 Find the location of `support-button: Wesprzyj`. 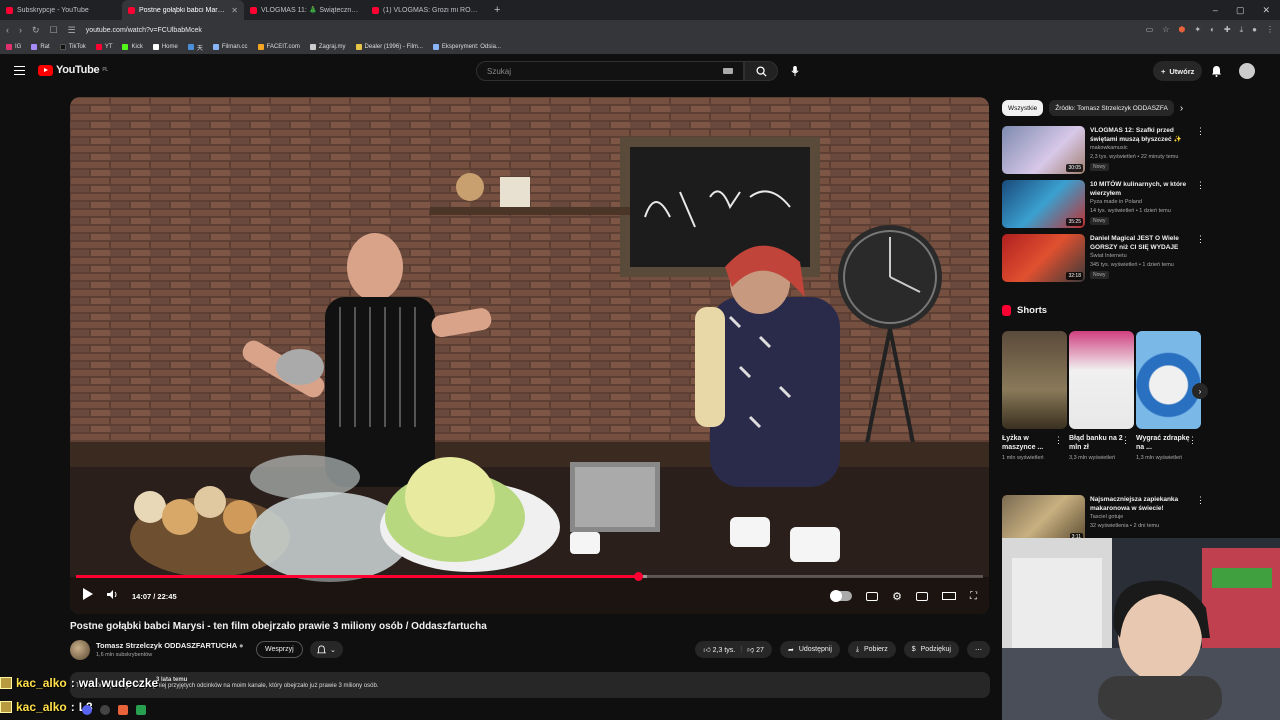

support-button: Wesprzyj is located at coordinates (279, 649).